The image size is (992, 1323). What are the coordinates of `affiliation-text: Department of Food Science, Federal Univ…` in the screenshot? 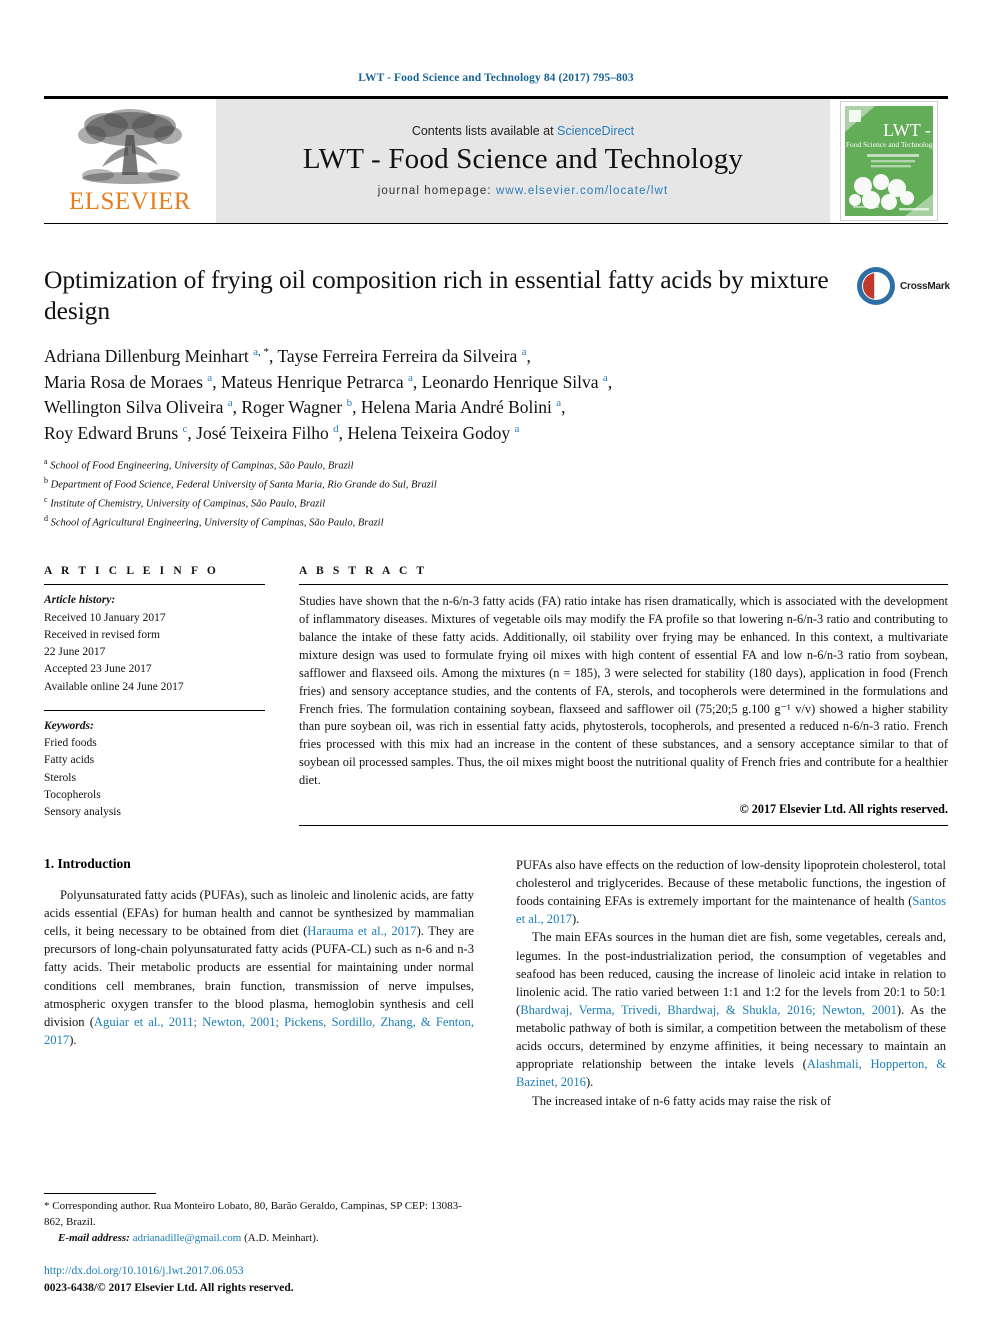 It's located at (243, 485).